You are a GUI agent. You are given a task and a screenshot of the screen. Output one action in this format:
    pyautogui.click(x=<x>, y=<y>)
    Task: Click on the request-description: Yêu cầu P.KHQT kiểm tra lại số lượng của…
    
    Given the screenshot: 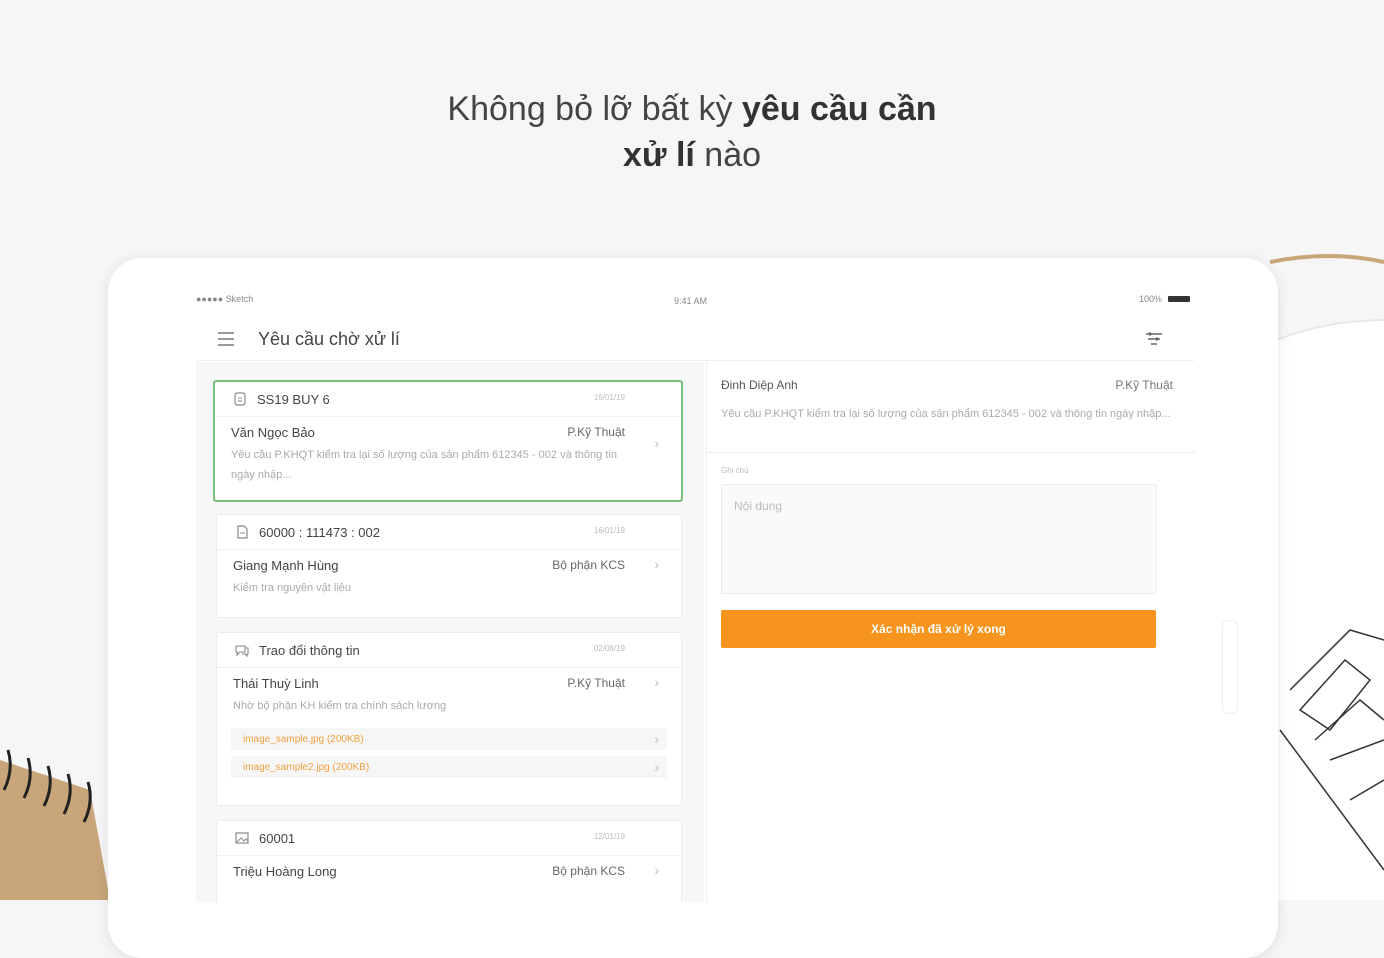 What is the action you would take?
    pyautogui.click(x=424, y=465)
    